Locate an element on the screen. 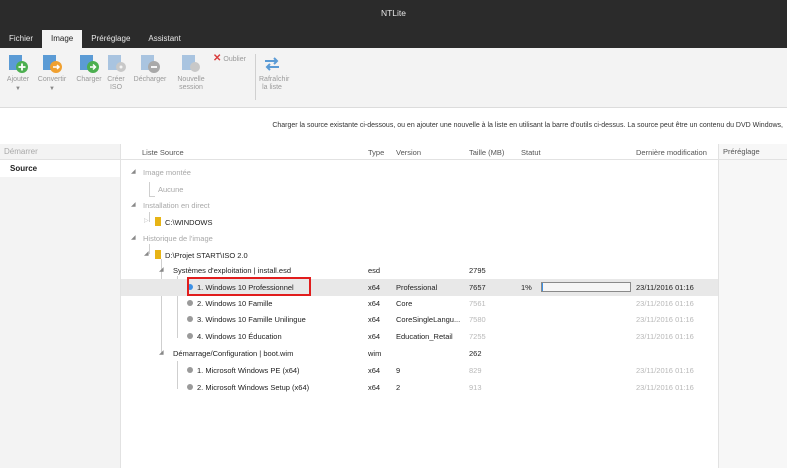 The image size is (787, 468). cell-version: Core is located at coordinates (404, 303).